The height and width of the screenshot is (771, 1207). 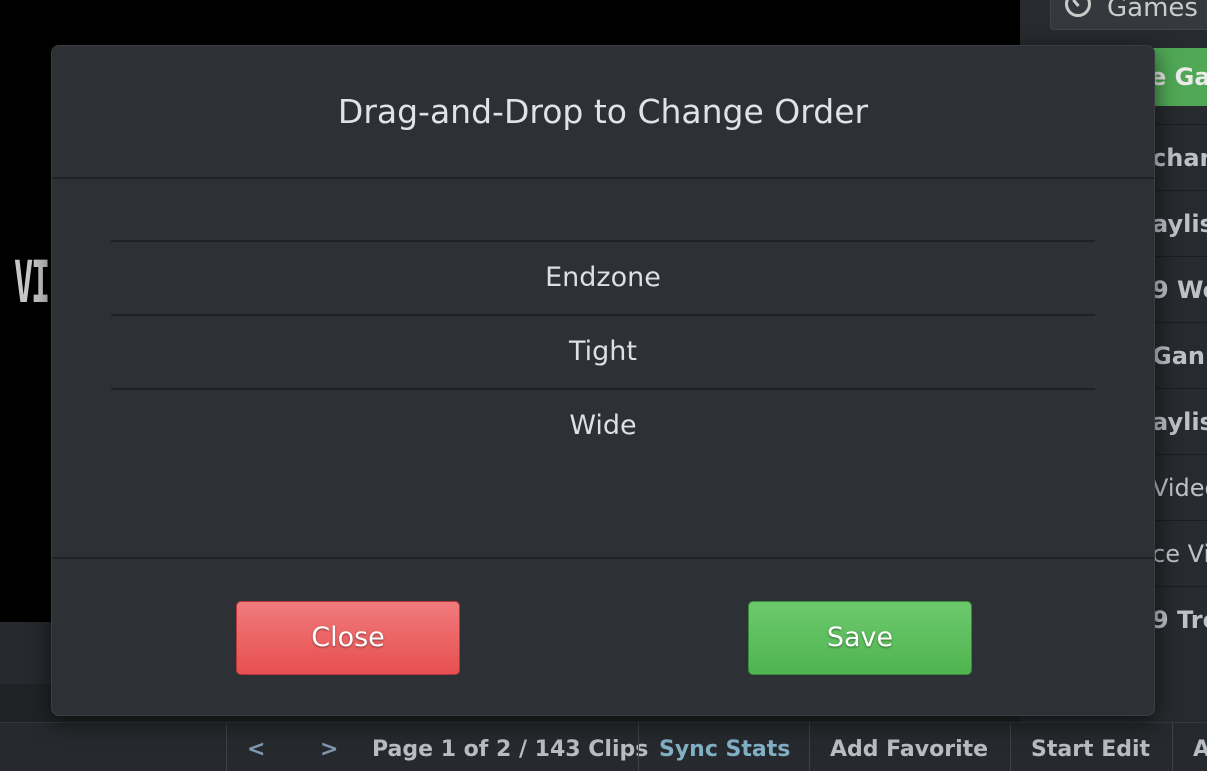 I want to click on sortable-item-endzone: Endzone, so click(x=603, y=279).